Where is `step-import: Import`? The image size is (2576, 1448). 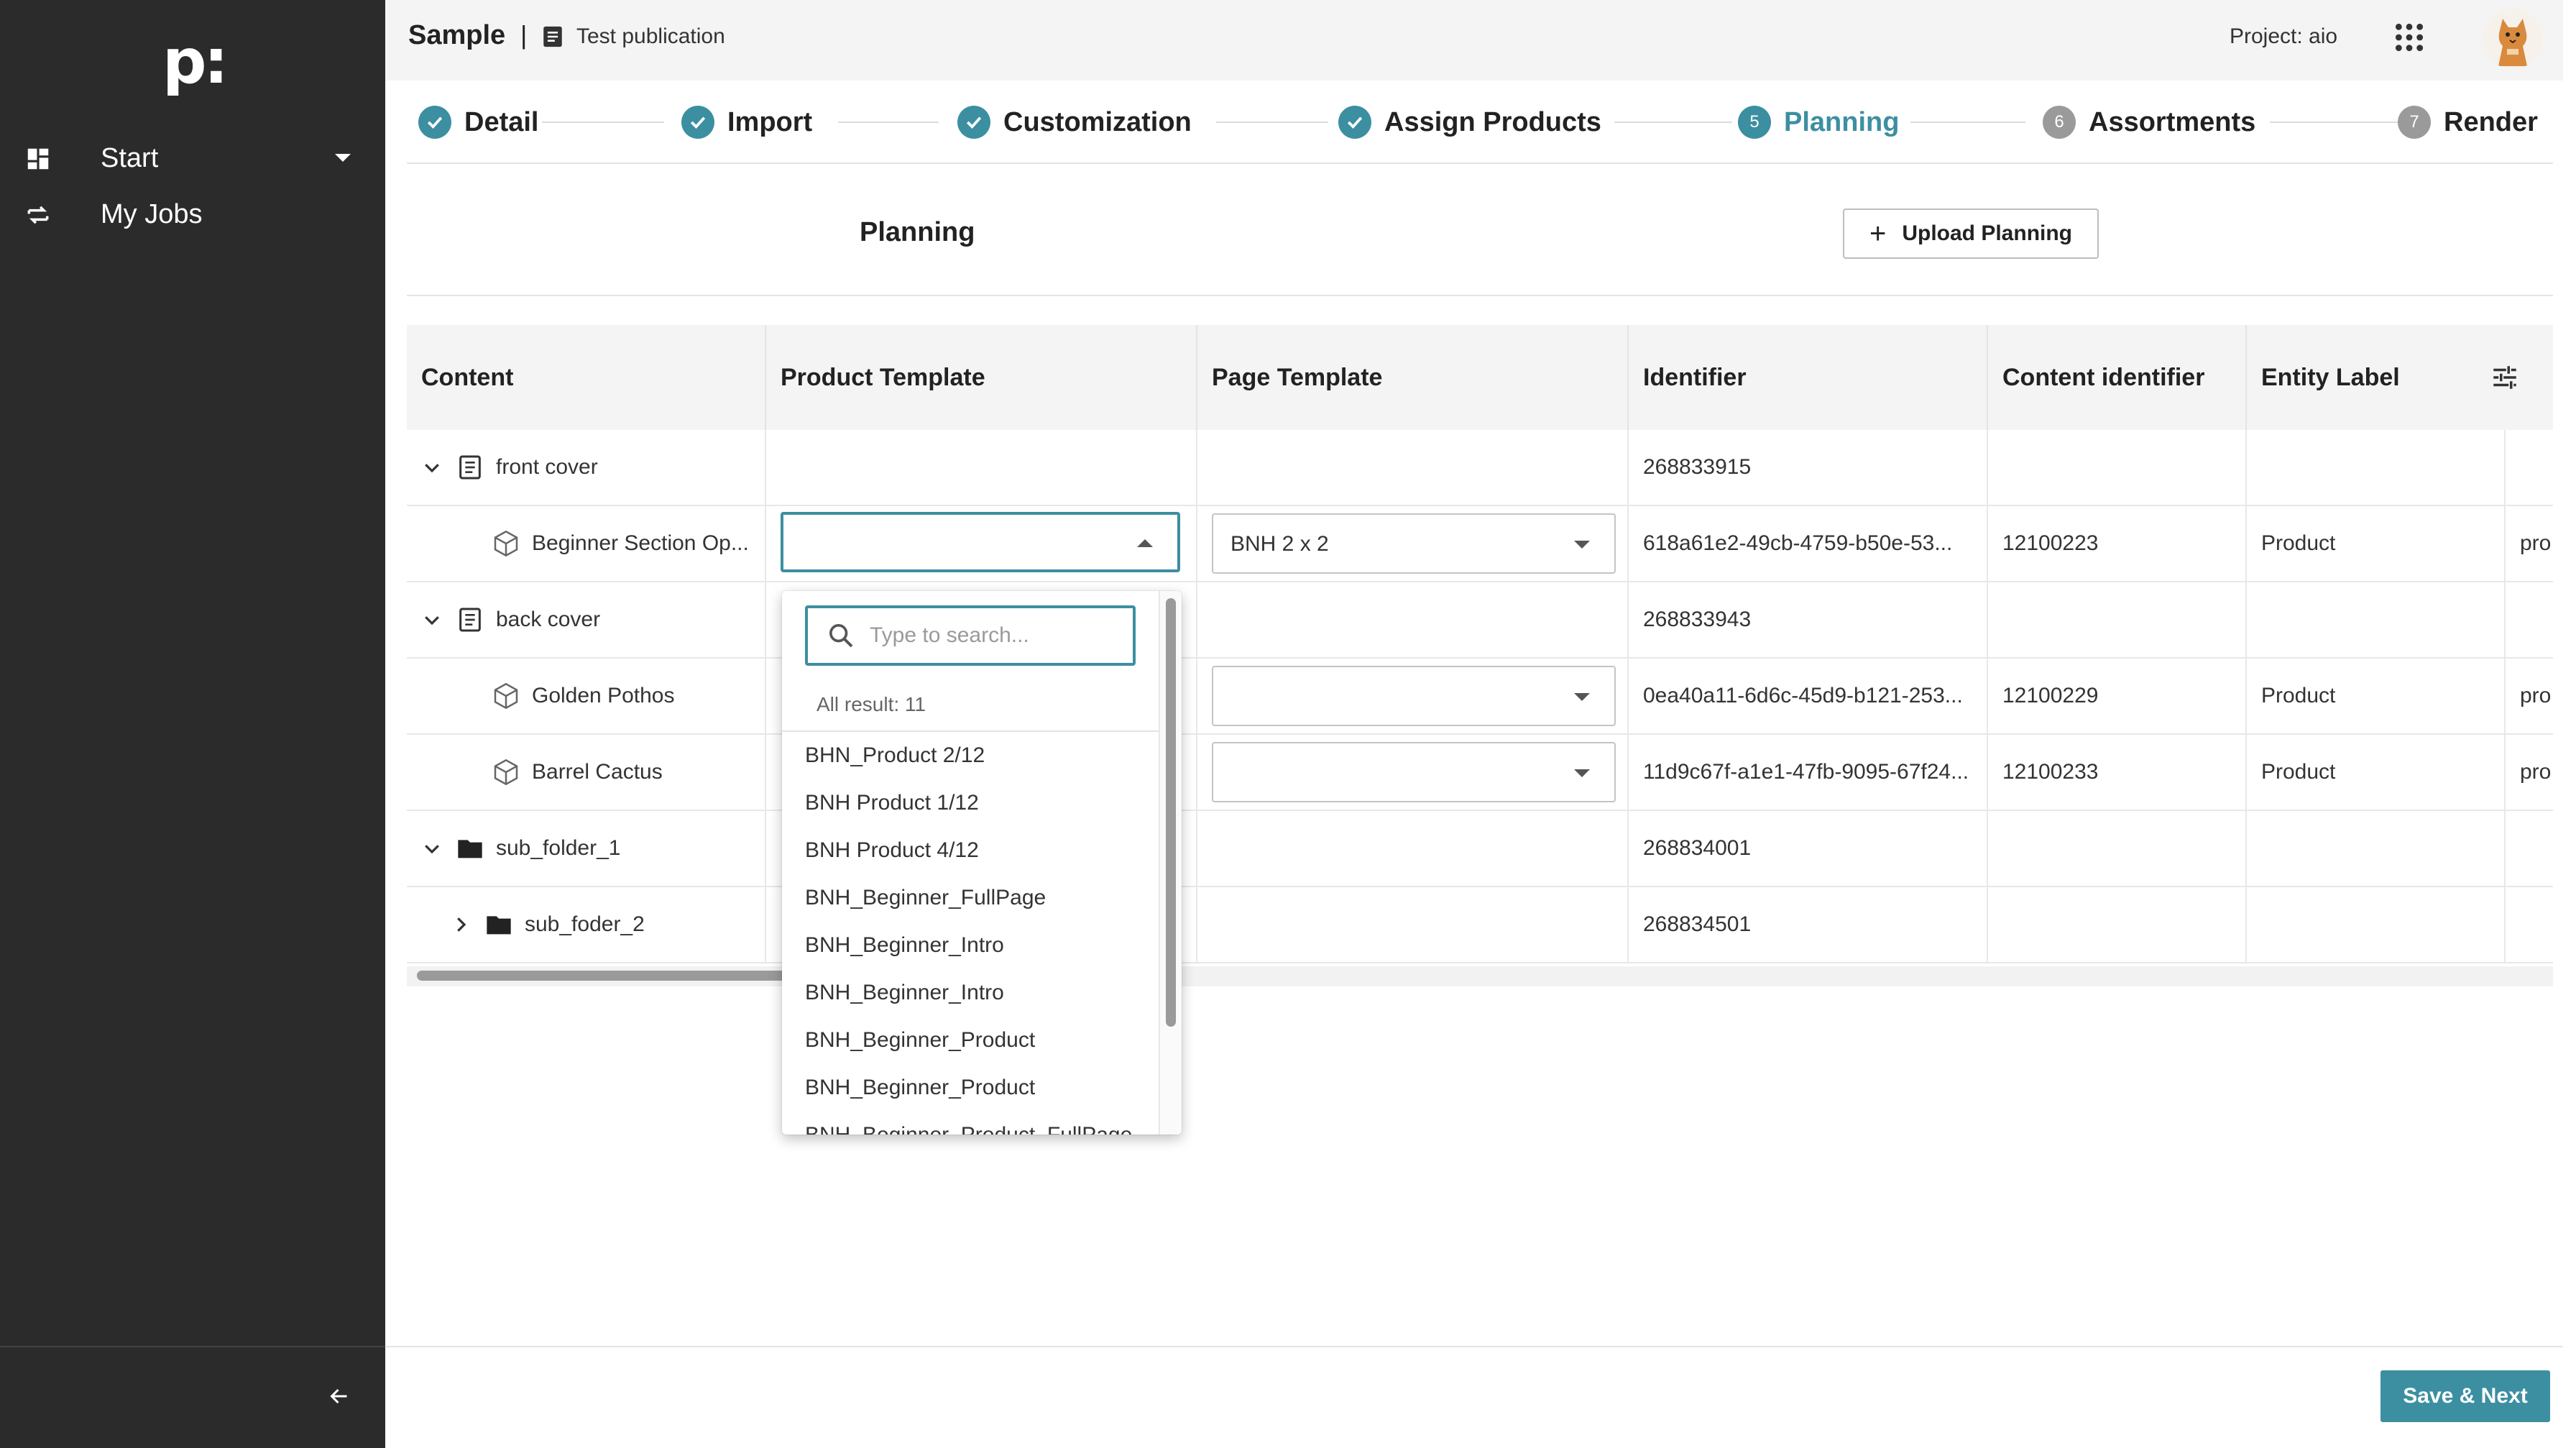 step-import: Import is located at coordinates (746, 122).